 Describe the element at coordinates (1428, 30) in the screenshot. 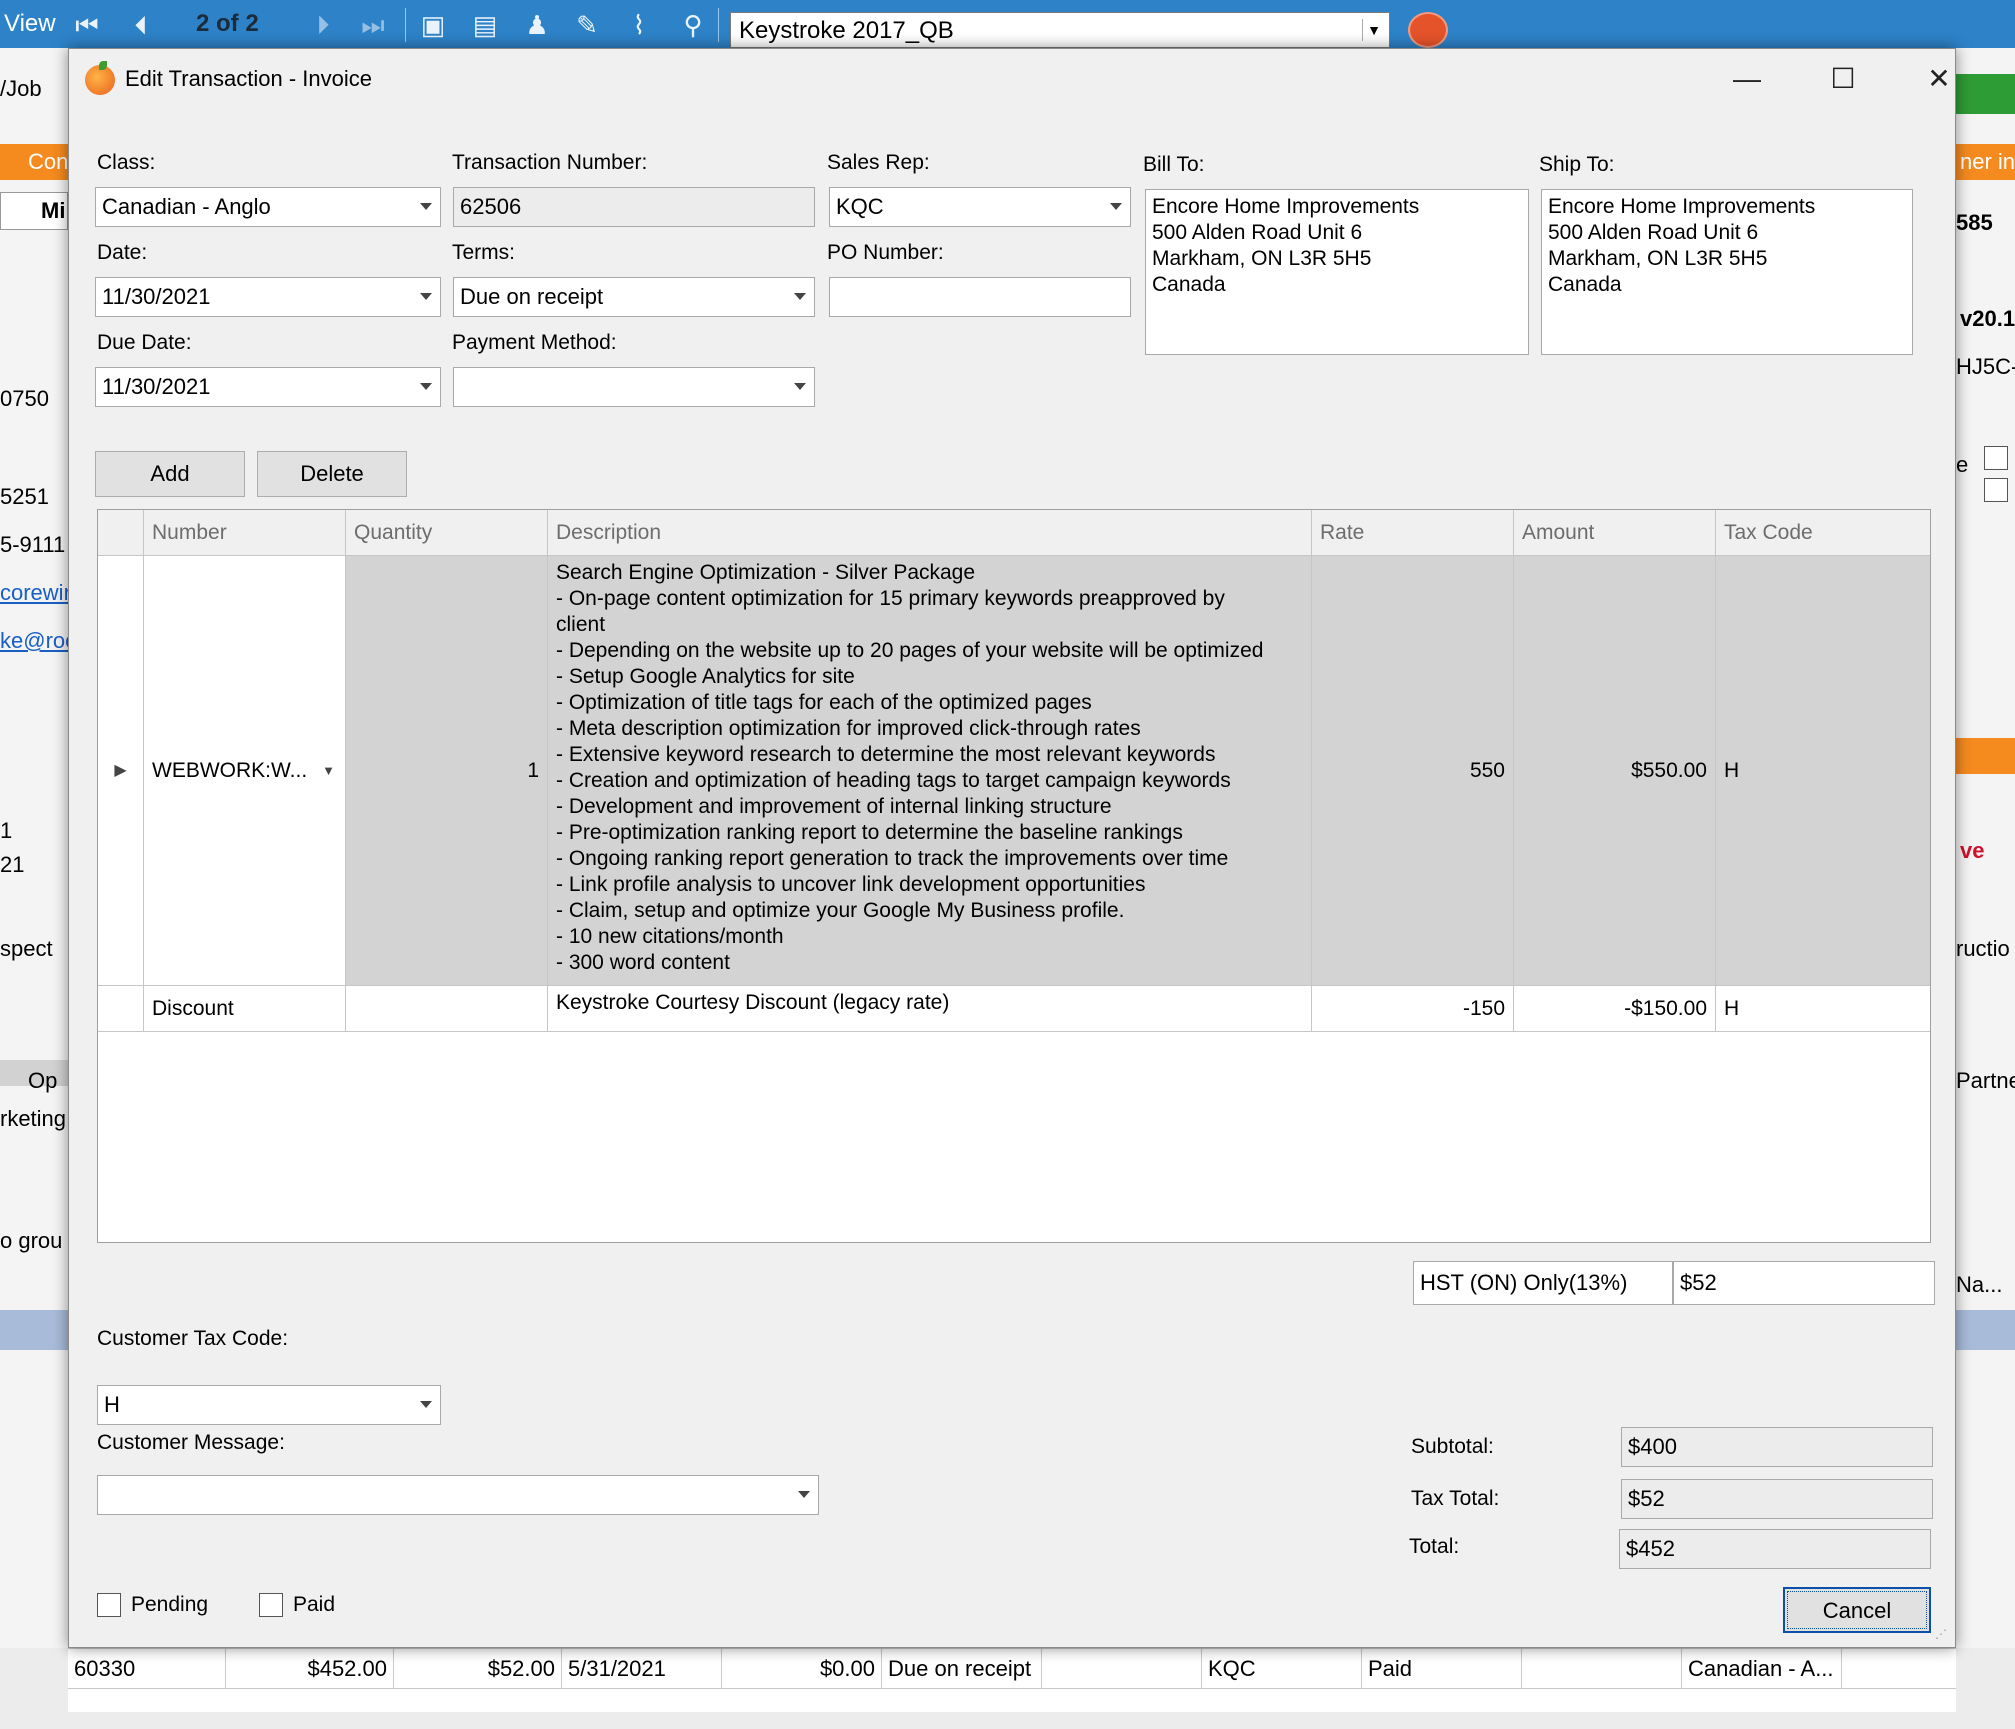

I see `alert-icon` at that location.